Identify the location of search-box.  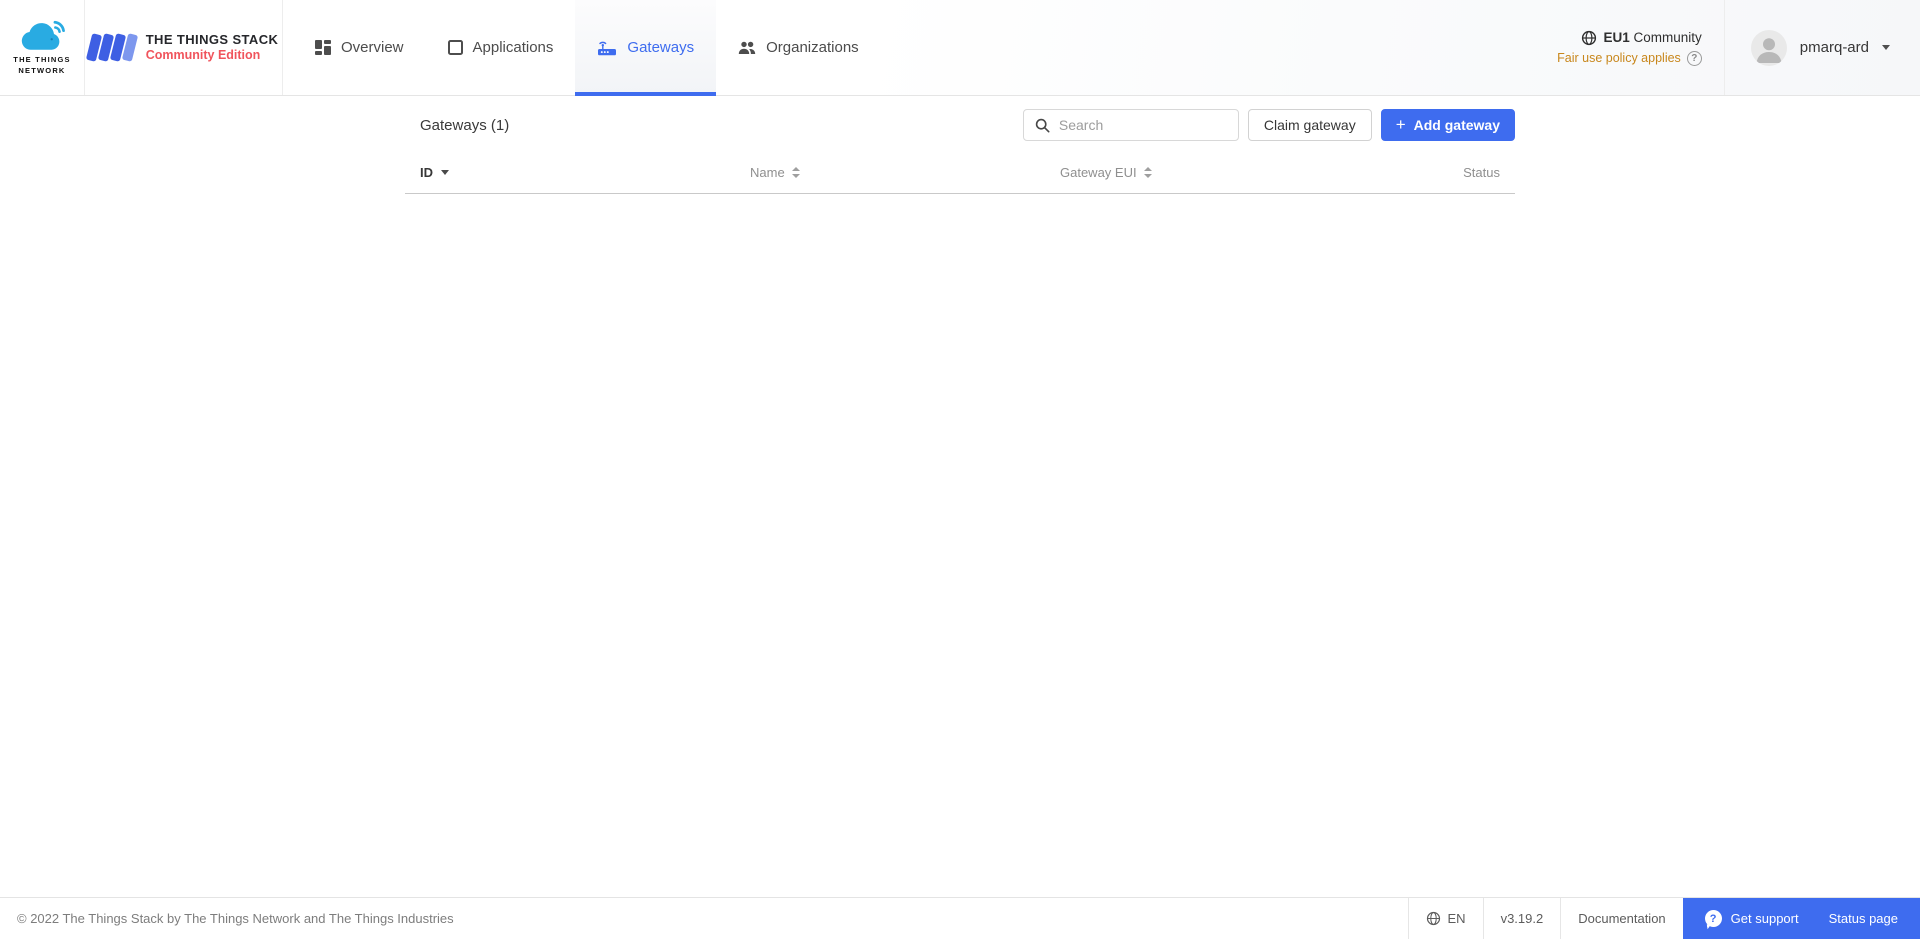
(1130, 125).